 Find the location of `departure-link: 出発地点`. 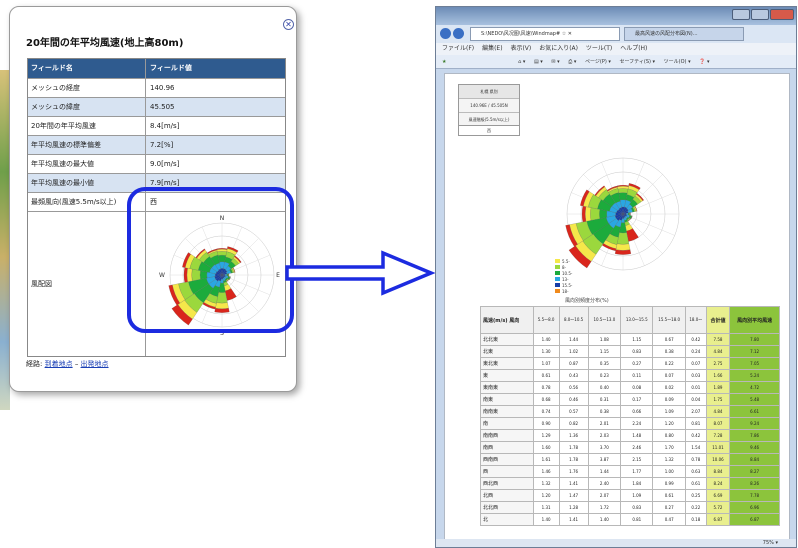

departure-link: 出発地点 is located at coordinates (95, 364).